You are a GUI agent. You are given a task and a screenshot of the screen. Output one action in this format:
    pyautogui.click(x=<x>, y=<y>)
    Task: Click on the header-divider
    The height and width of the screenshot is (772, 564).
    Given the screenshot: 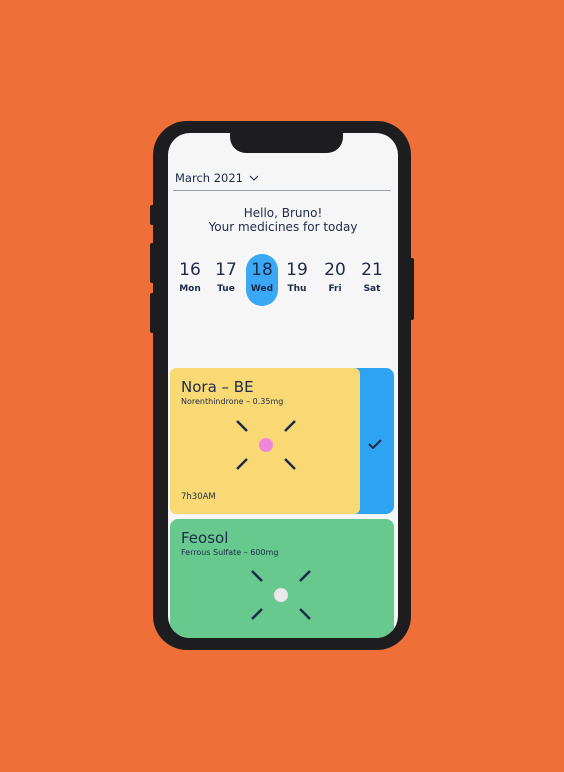 What is the action you would take?
    pyautogui.click(x=282, y=190)
    